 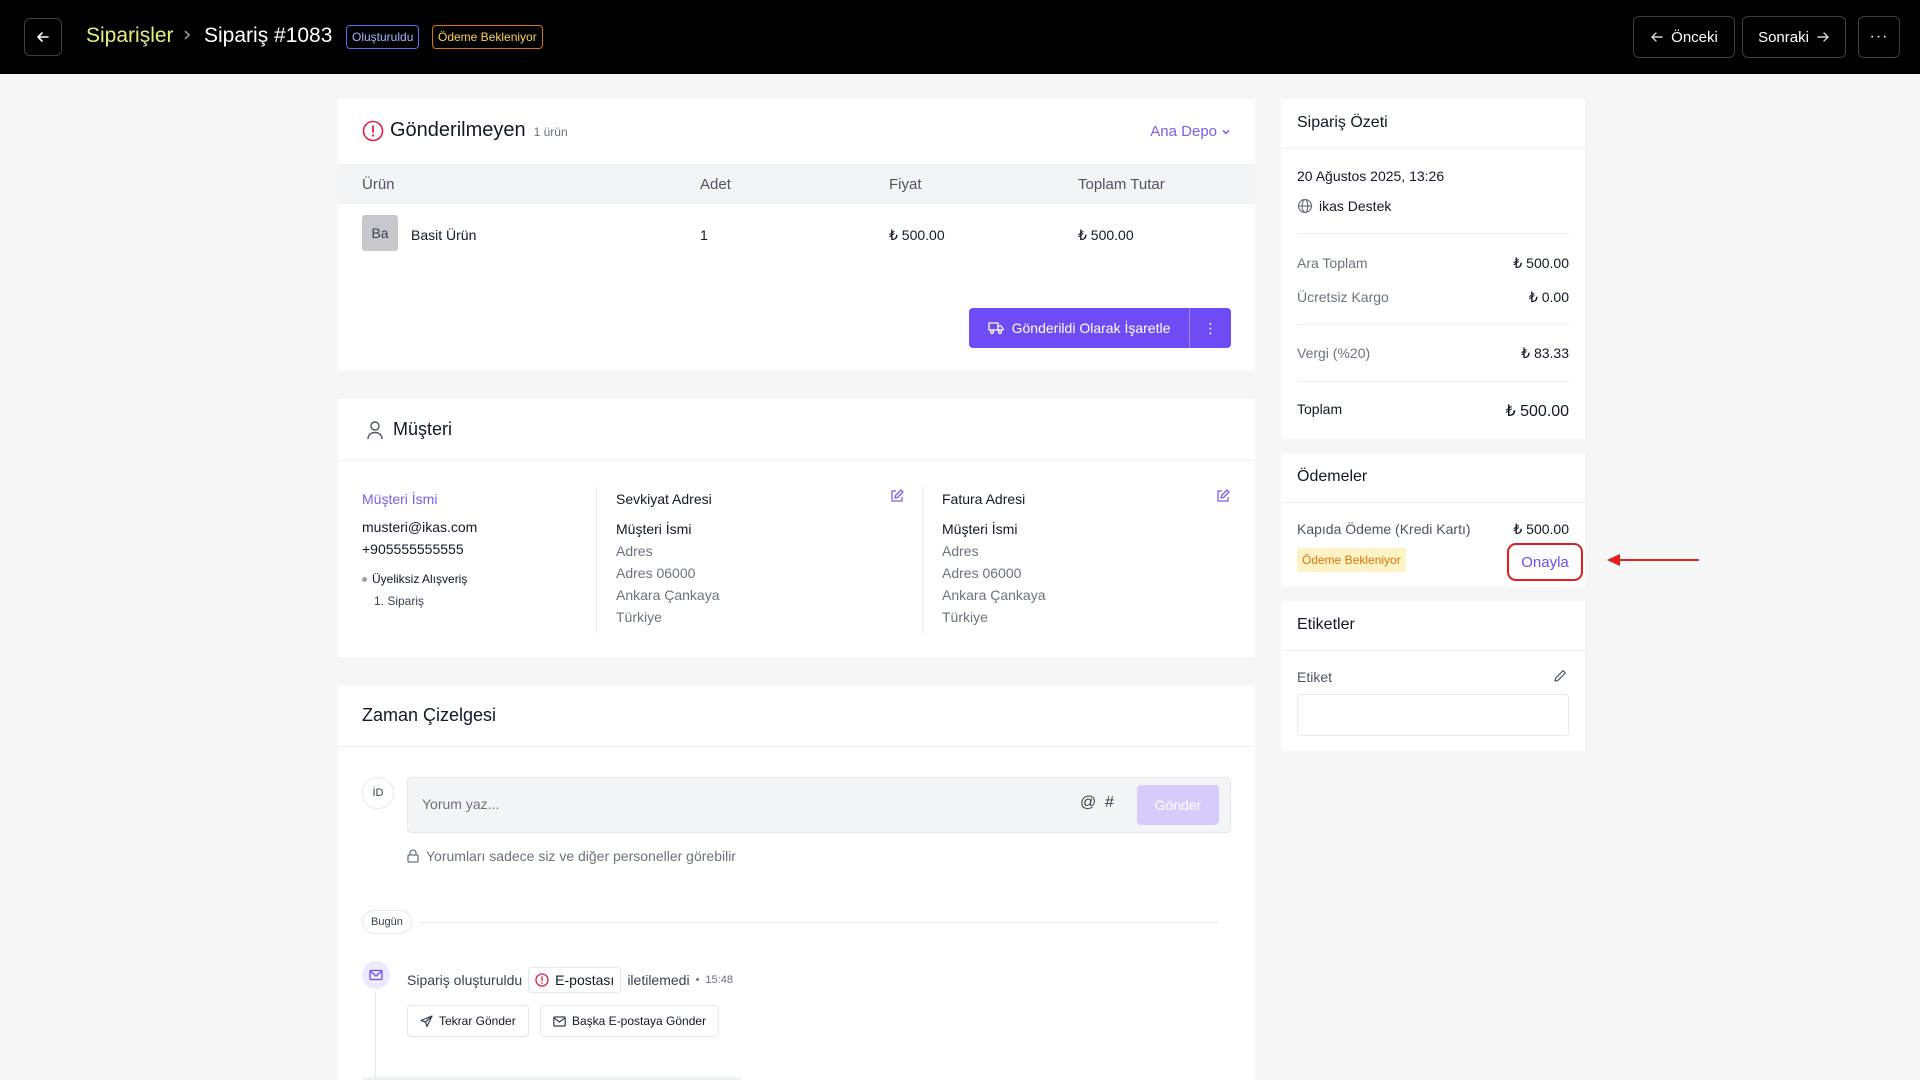 I want to click on email-chip: E-postası, so click(x=575, y=980).